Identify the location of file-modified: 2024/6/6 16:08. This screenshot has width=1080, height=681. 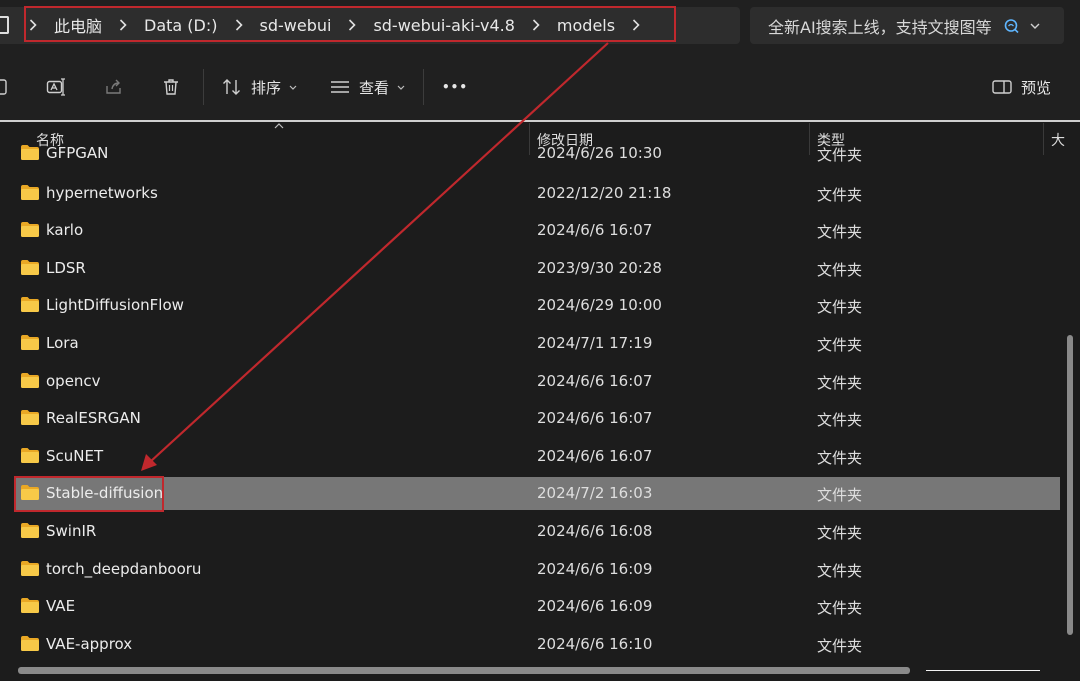
(595, 531).